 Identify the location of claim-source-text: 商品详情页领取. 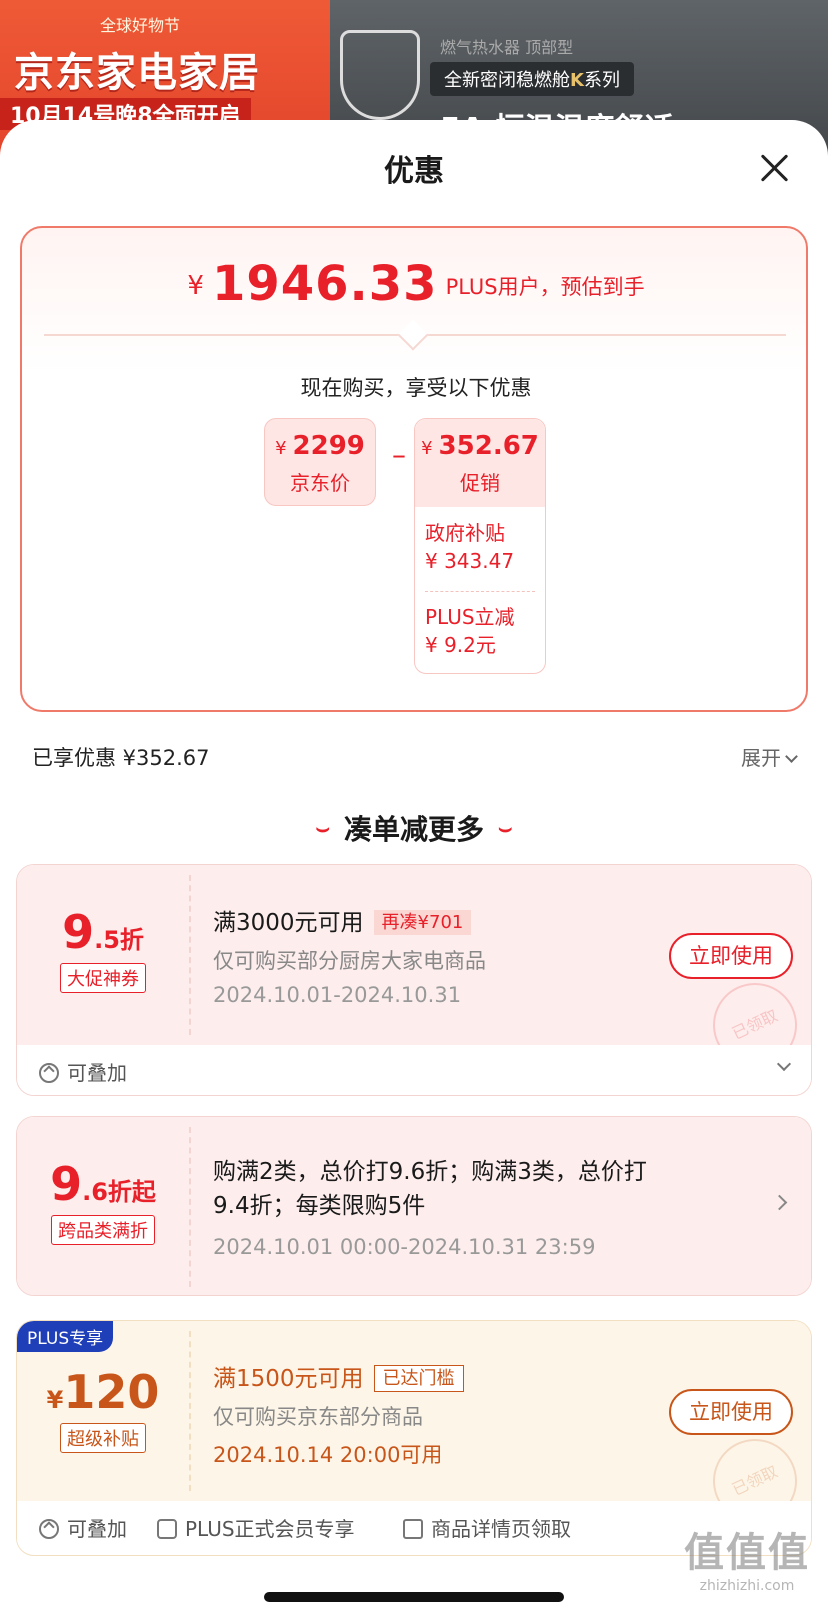
(501, 1529).